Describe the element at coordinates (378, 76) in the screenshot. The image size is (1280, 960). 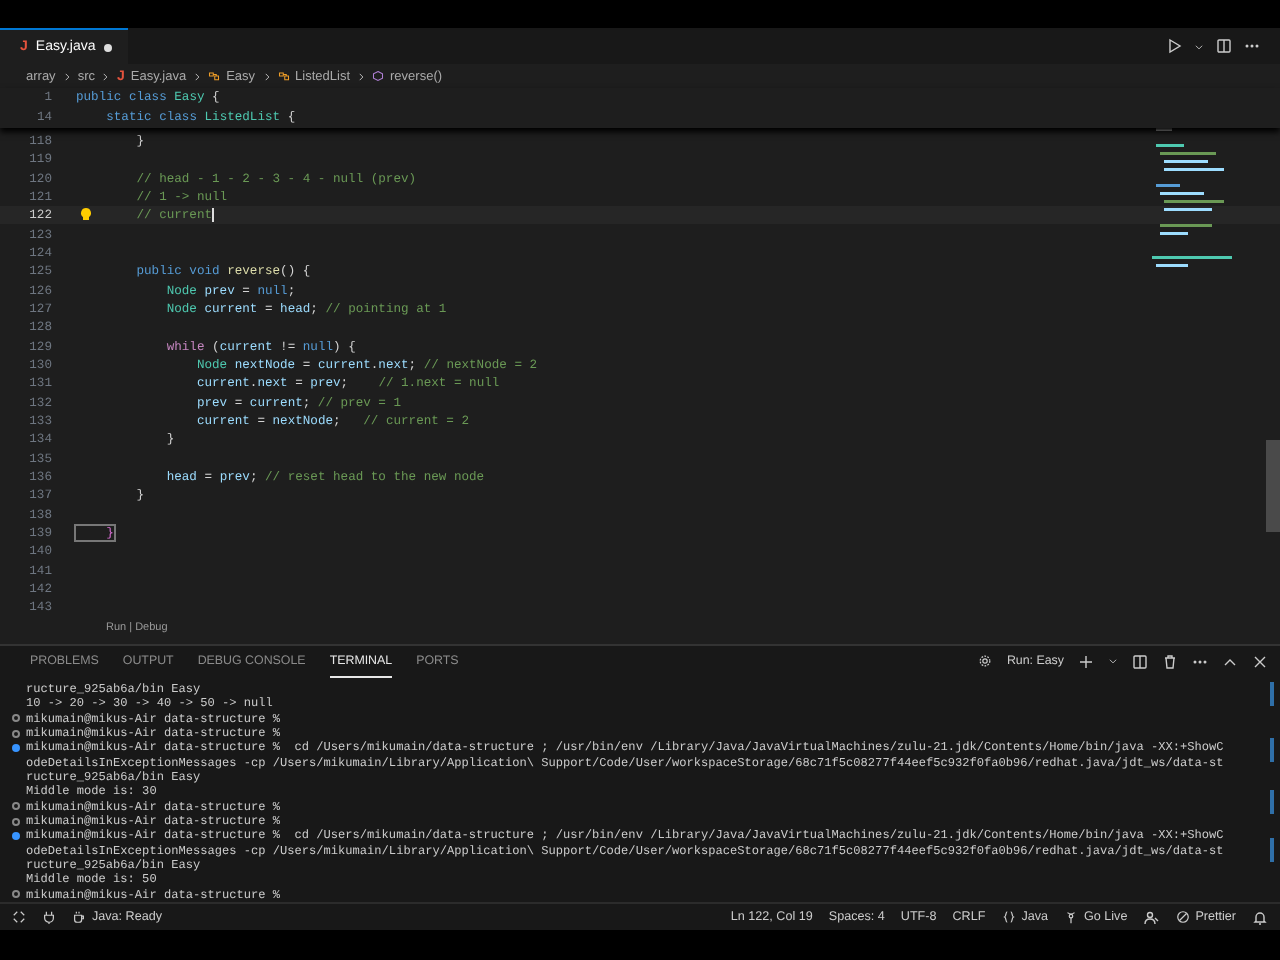
I see `method-icon` at that location.